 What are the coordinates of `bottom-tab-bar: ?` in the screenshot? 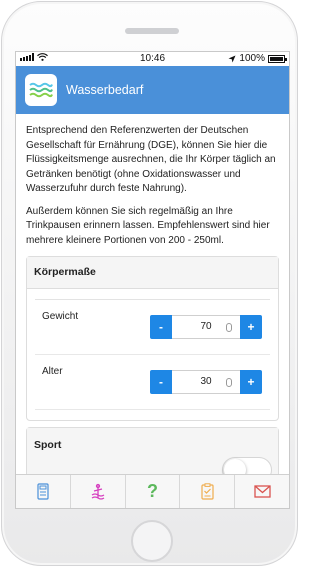 It's located at (152, 491).